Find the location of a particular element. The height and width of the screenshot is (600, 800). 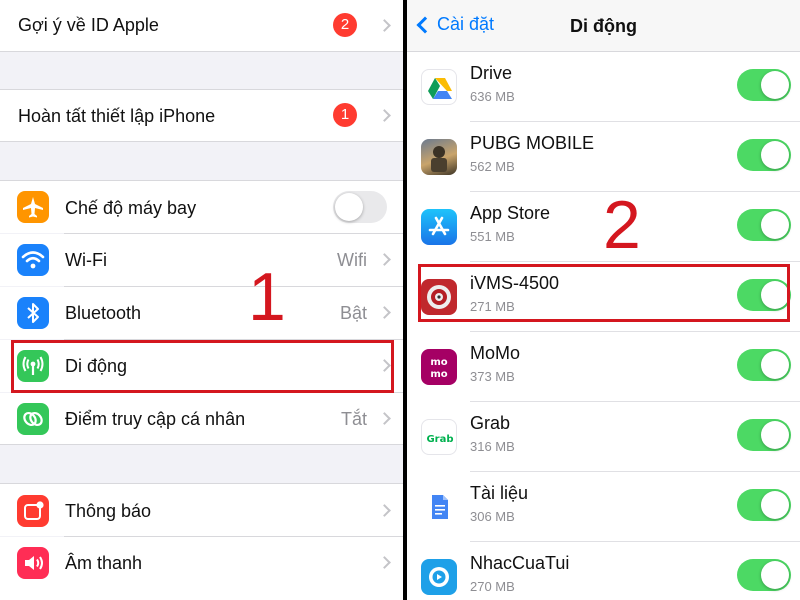

app-store-icon is located at coordinates (439, 227).